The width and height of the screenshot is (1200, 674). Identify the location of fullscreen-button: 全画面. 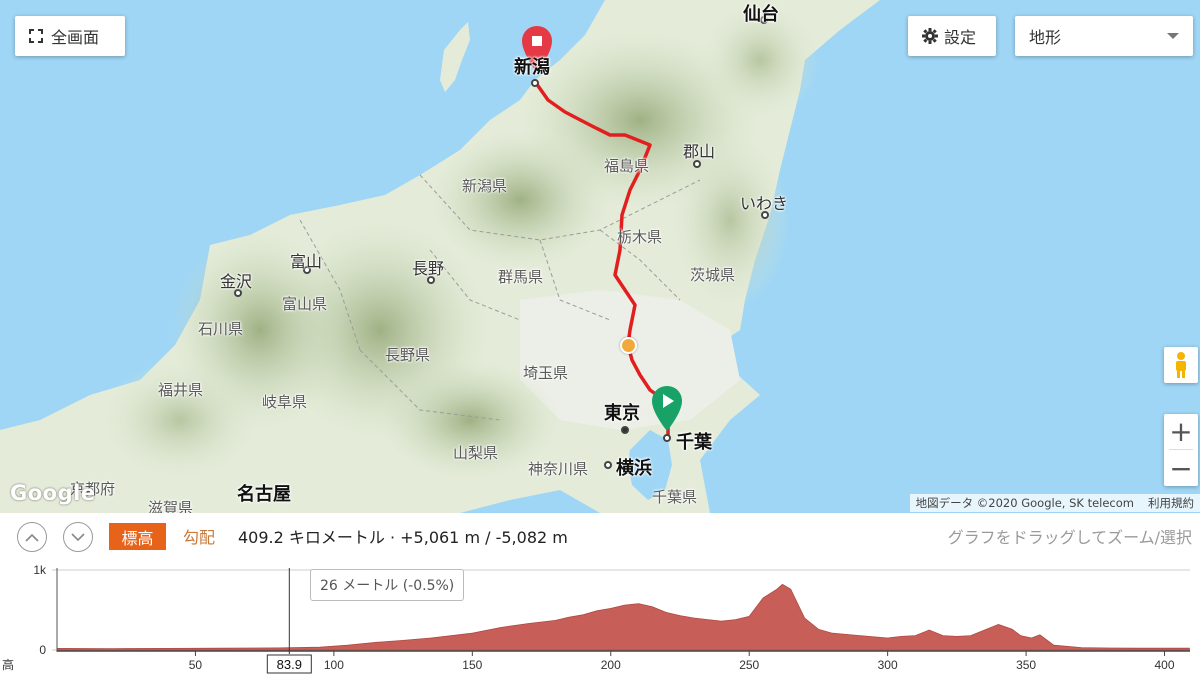
(70, 36).